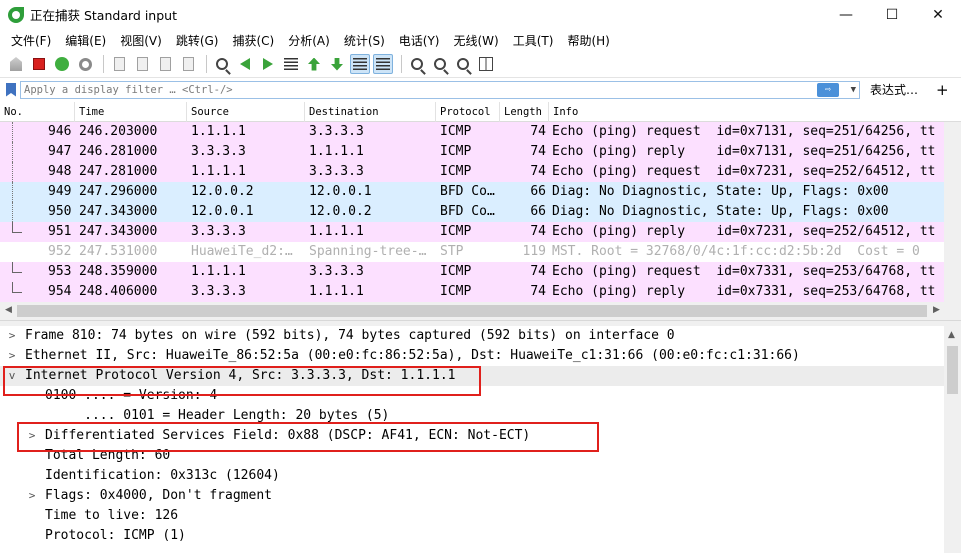 This screenshot has width=961, height=553. Describe the element at coordinates (340, 191) in the screenshot. I see `packet-cell-dst: 12.0.0.1` at that location.